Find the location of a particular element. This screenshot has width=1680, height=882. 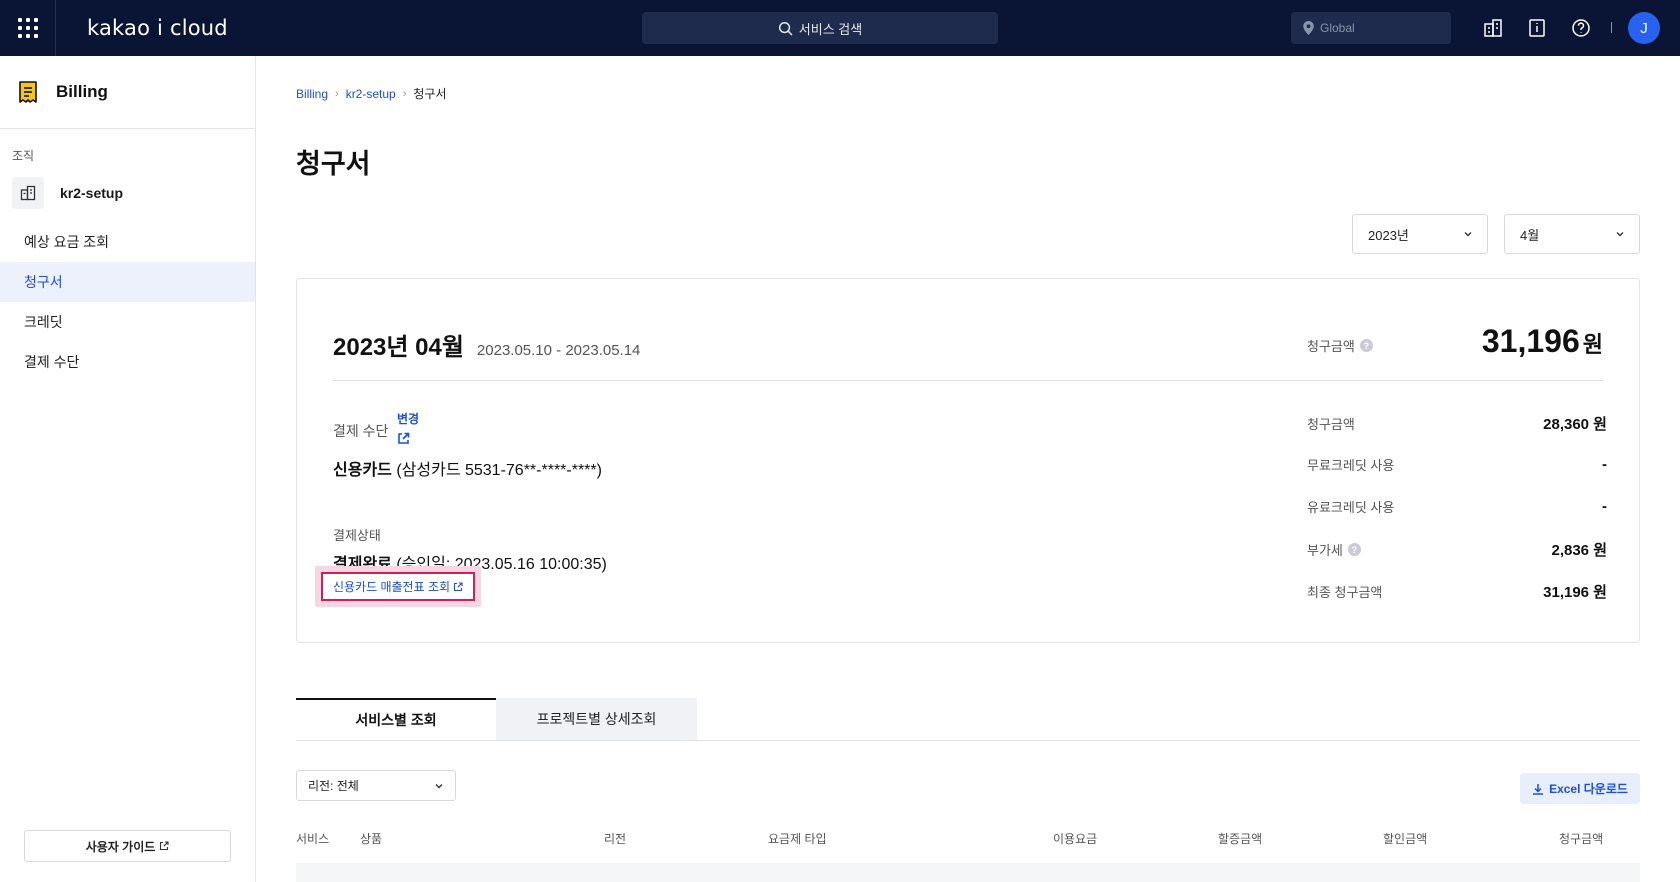

month-select: 4월 is located at coordinates (1572, 234).